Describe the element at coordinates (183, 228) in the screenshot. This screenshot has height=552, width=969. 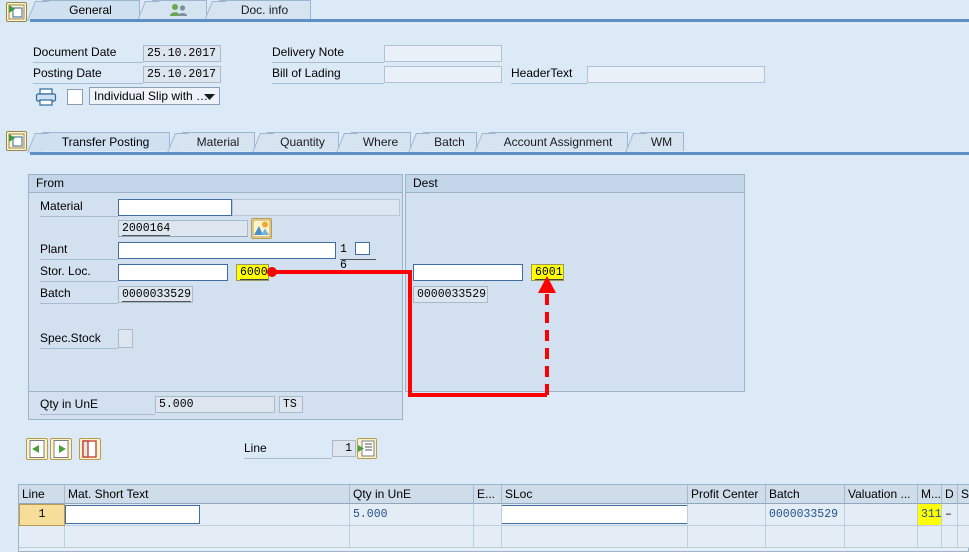
I see `material-description-field: 2000164` at that location.